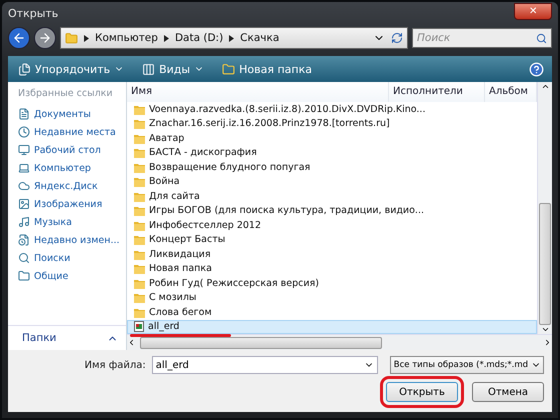 The image size is (560, 420). I want to click on cloud-icon, so click(24, 186).